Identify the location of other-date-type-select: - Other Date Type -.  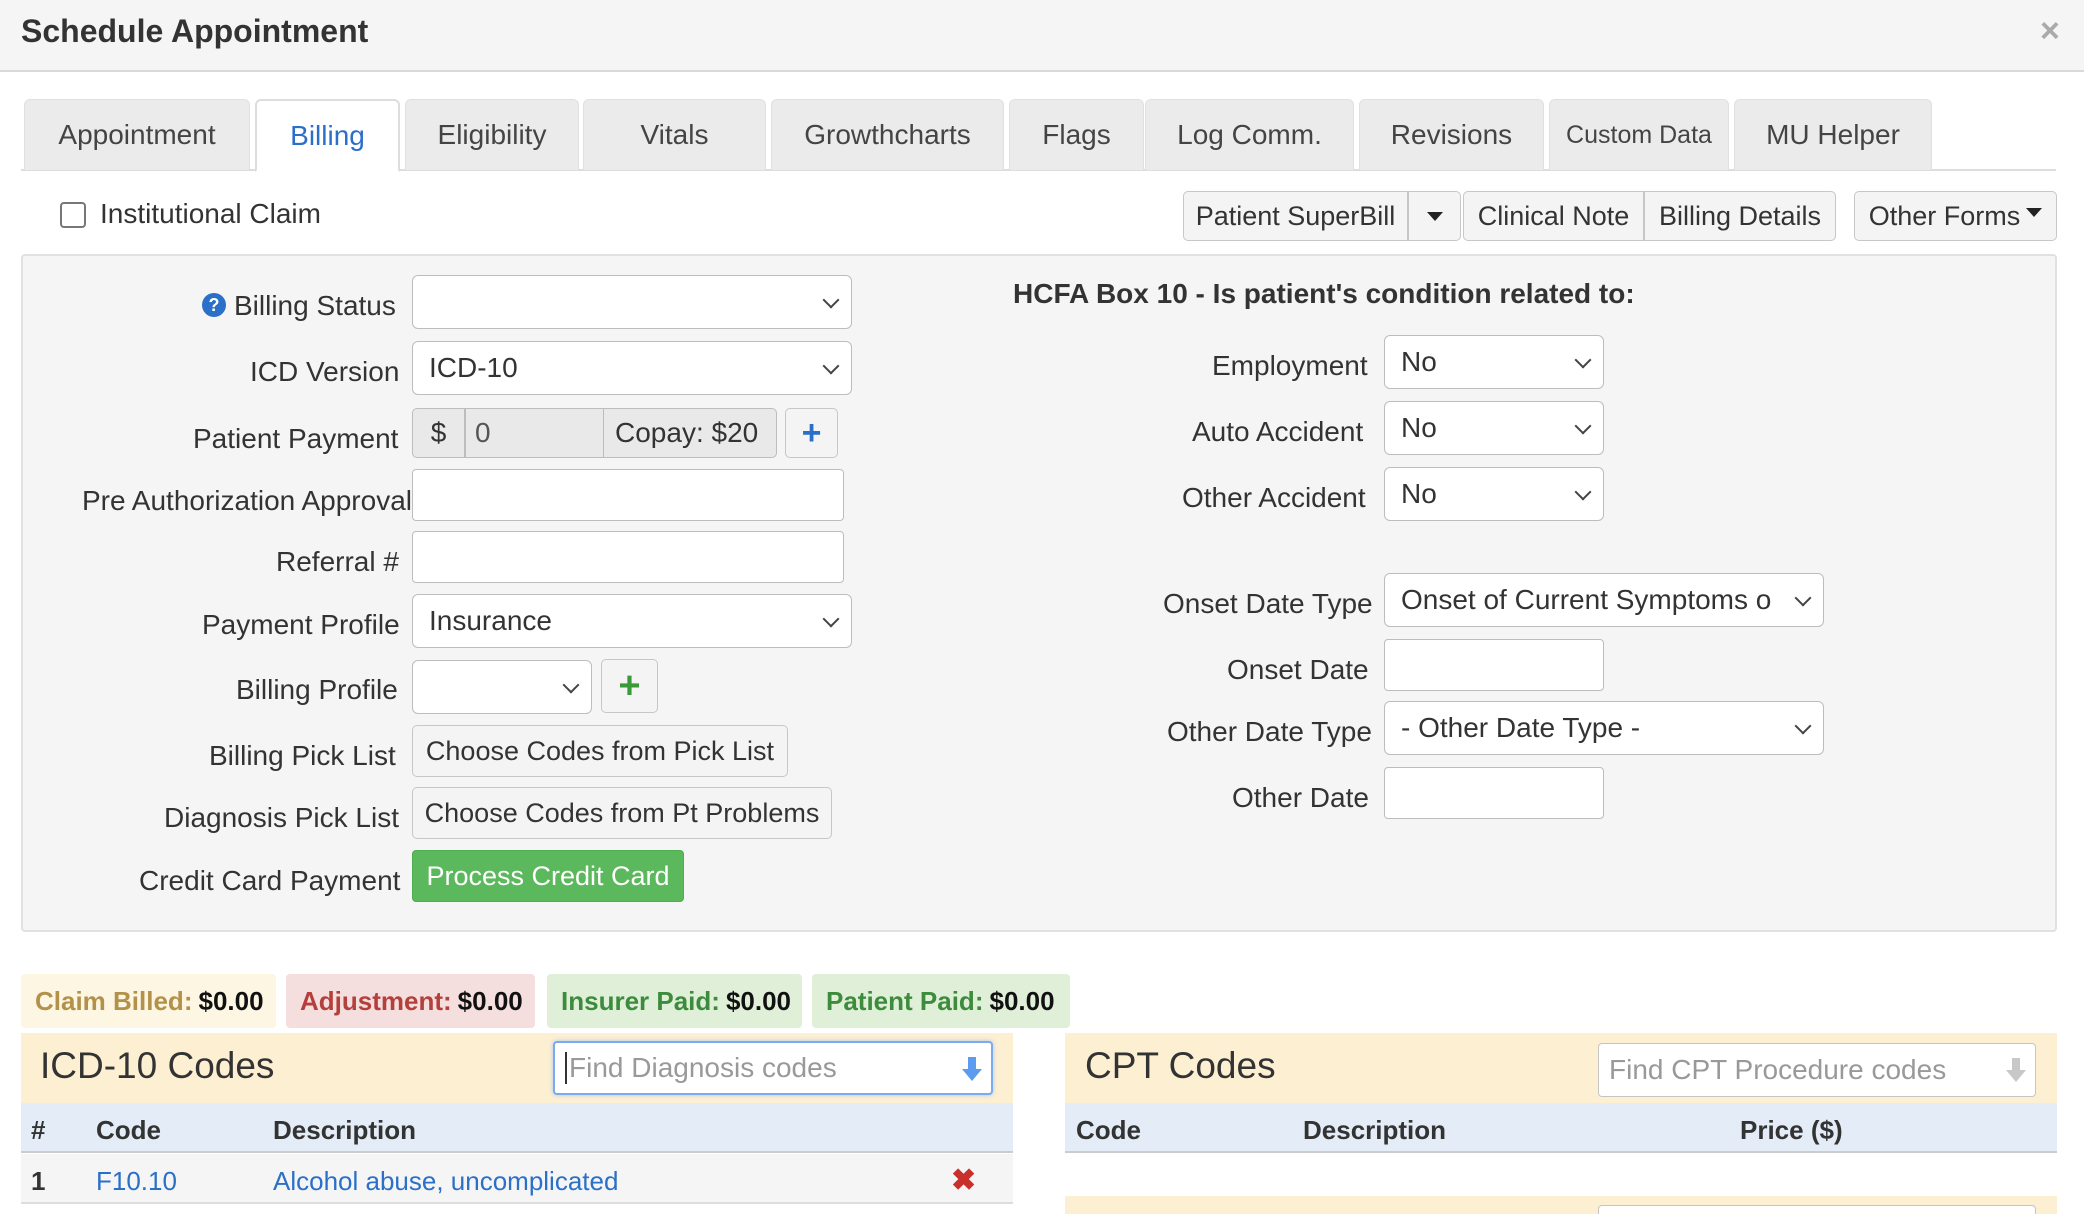
(1604, 728).